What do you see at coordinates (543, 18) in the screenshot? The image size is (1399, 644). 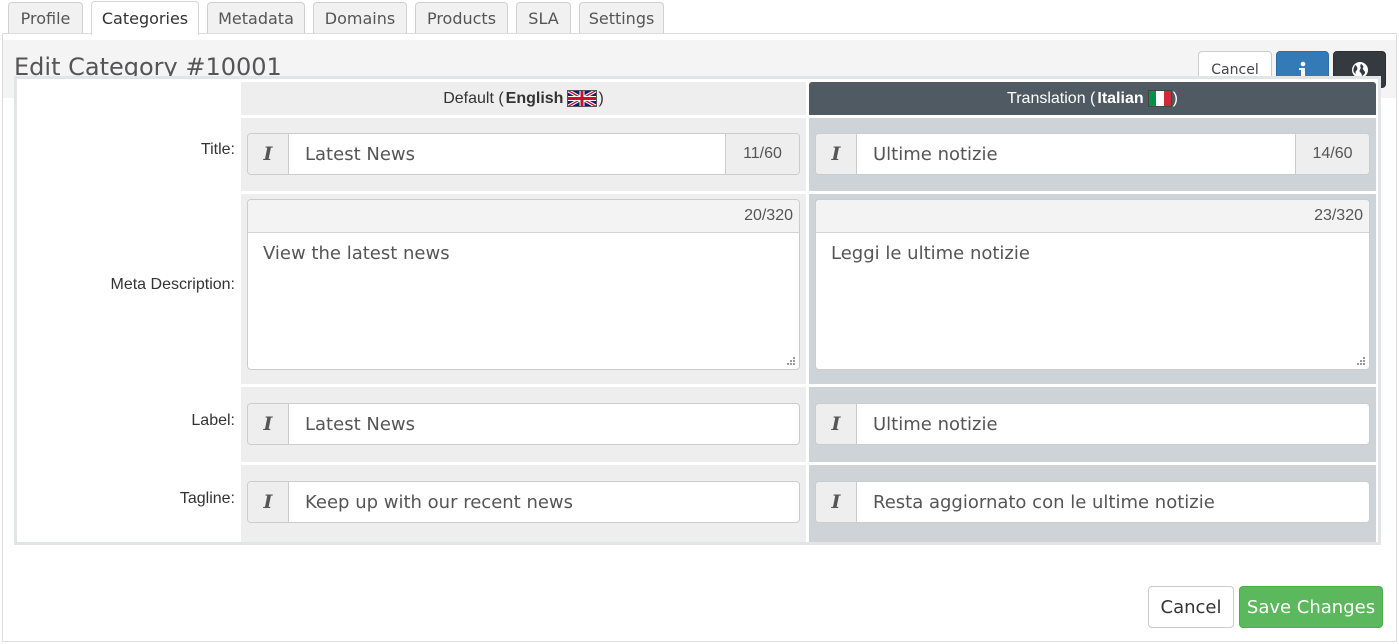 I see `tab-sla: SLA` at bounding box center [543, 18].